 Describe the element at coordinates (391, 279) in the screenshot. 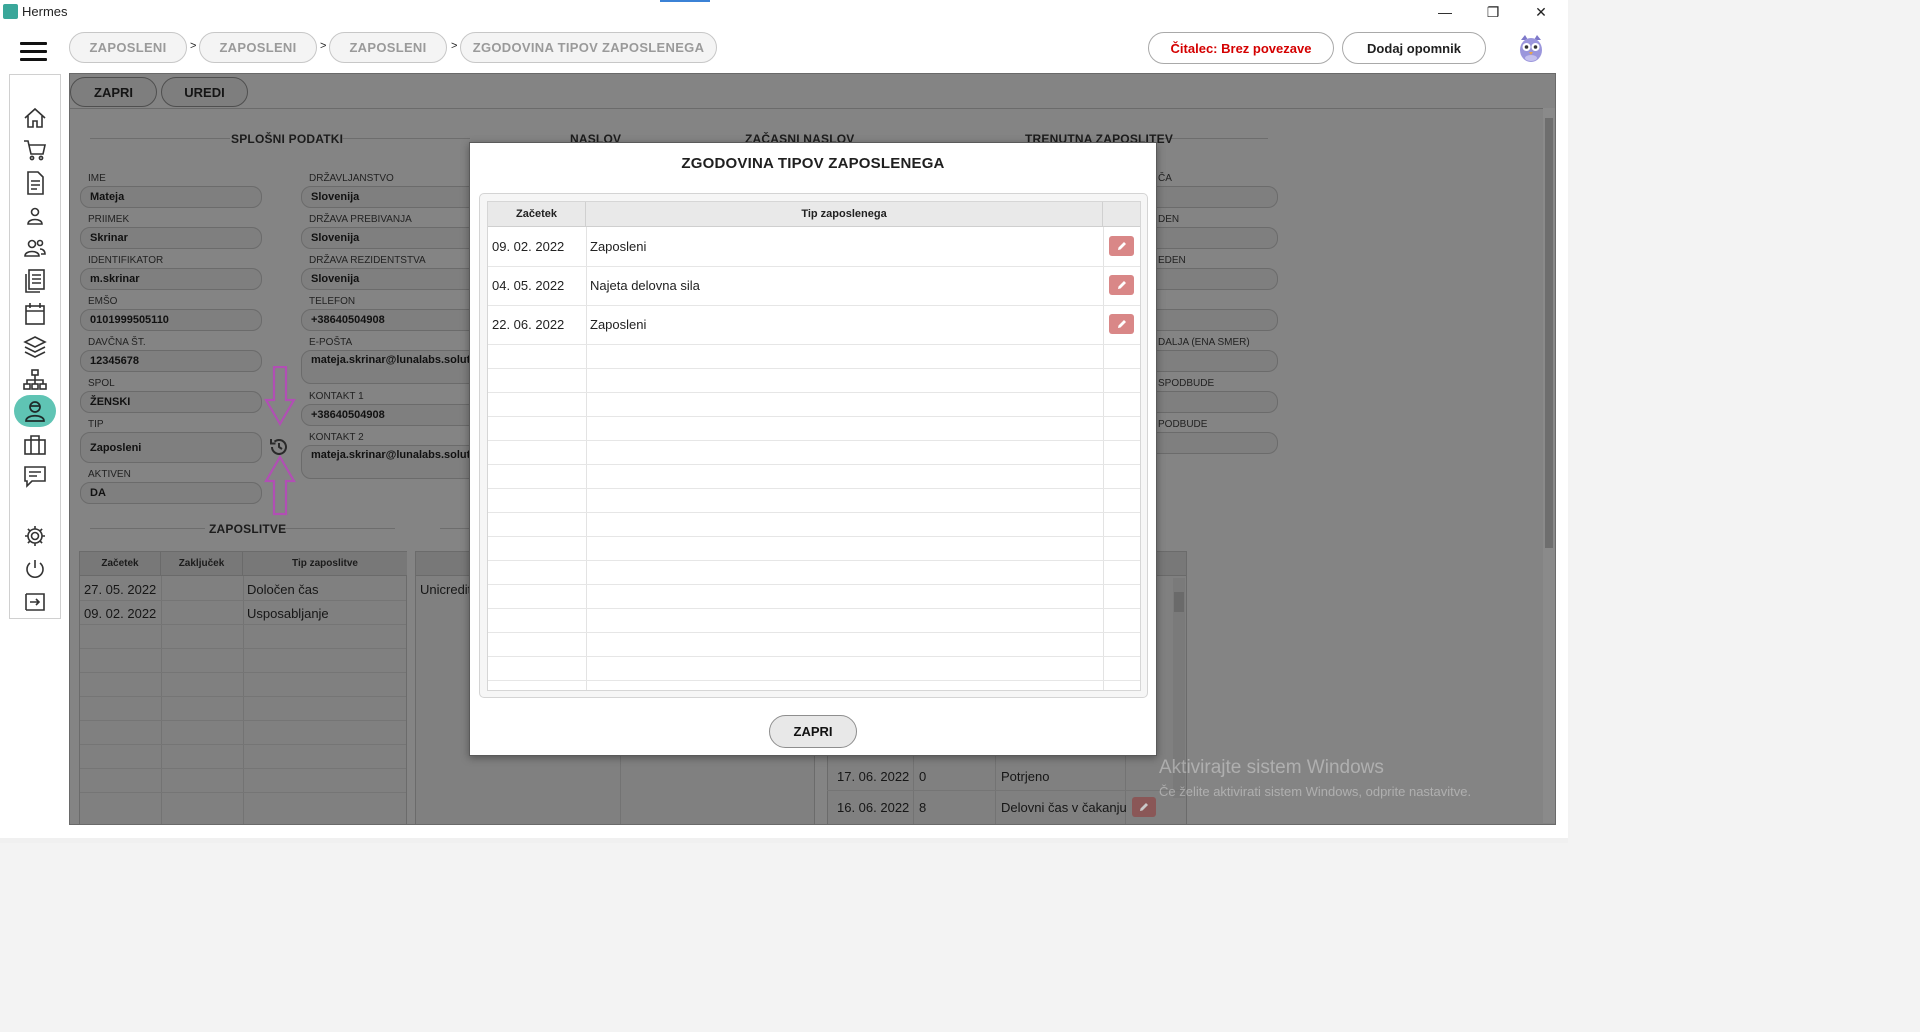

I see `field-country-tax-residence: Slovenija` at that location.